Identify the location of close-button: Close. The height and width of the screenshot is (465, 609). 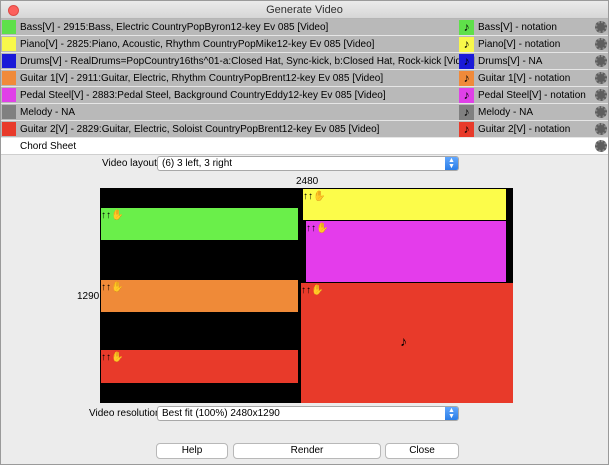
(422, 451).